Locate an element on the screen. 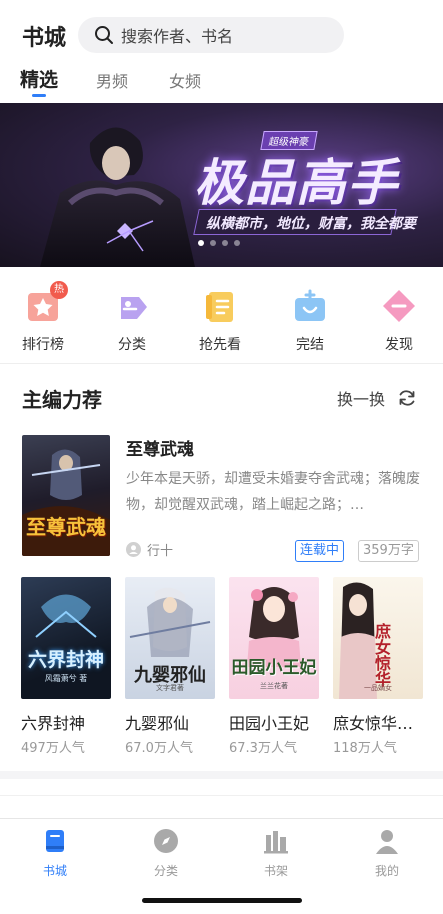  cover-title: 庶女惊华 is located at coordinates (381, 655).